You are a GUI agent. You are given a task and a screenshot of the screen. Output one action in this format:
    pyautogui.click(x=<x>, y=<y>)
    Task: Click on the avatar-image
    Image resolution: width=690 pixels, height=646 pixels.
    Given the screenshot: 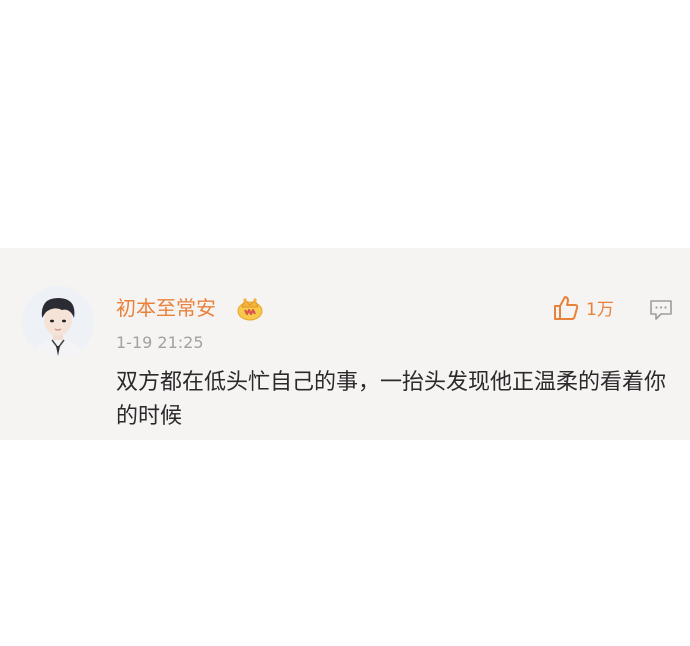 What is the action you would take?
    pyautogui.click(x=58, y=322)
    